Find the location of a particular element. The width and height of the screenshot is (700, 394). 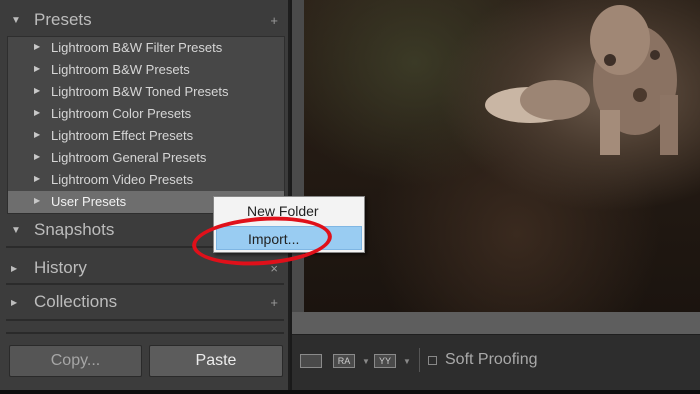

preset-folder-label: Lightroom B&W Filter Presets is located at coordinates (137, 47).